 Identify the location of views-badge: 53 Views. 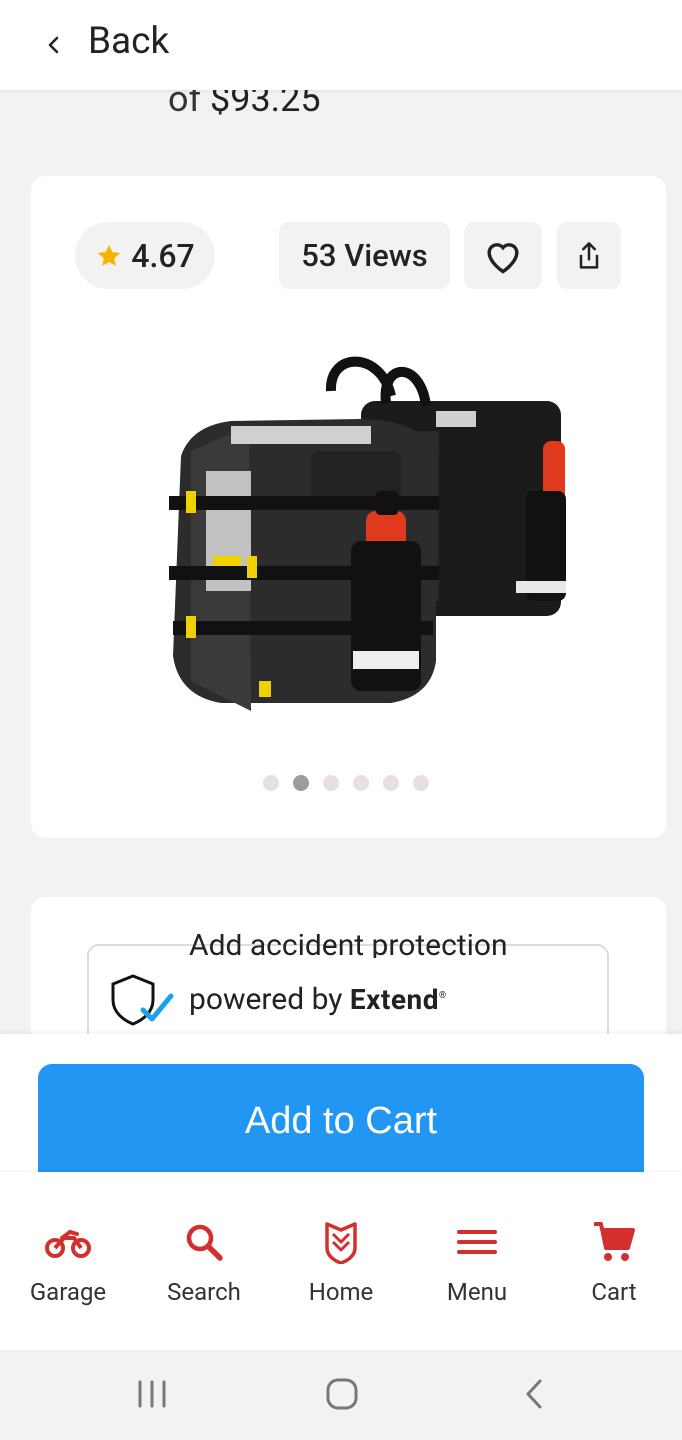
(364, 255).